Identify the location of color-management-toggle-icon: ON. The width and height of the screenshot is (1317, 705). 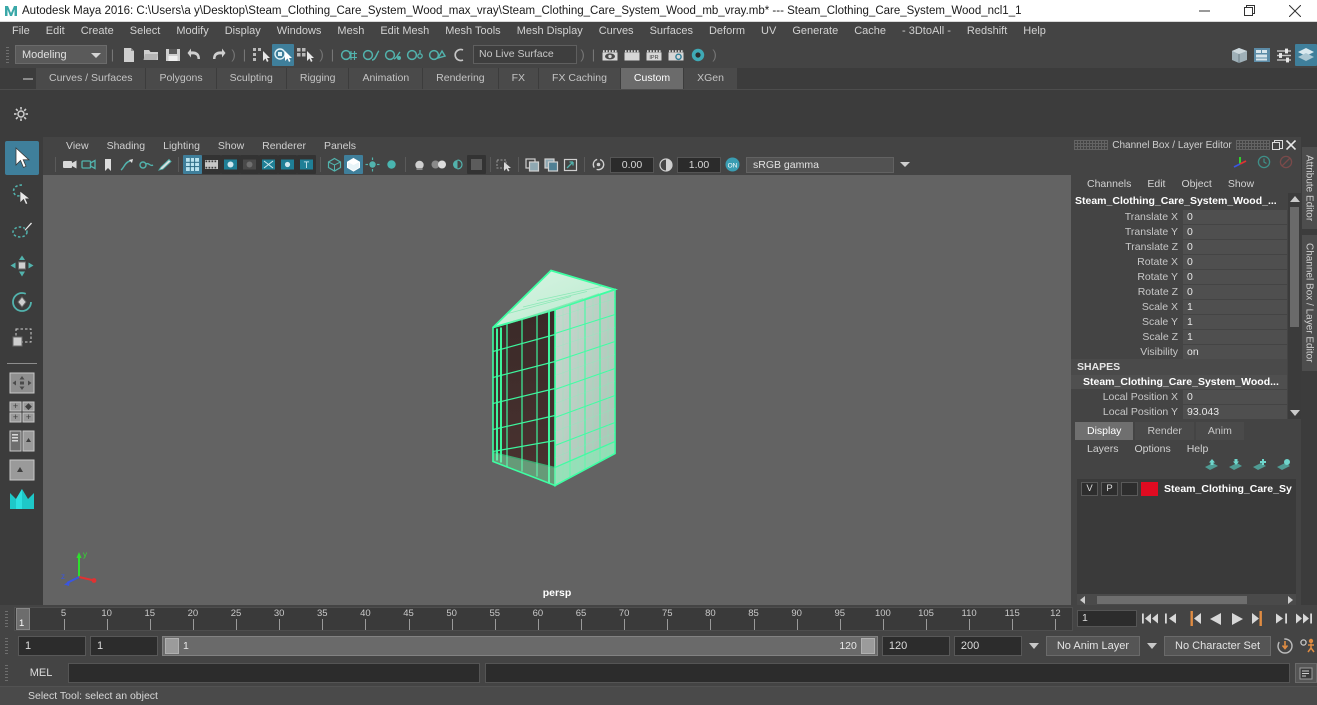
(732, 164).